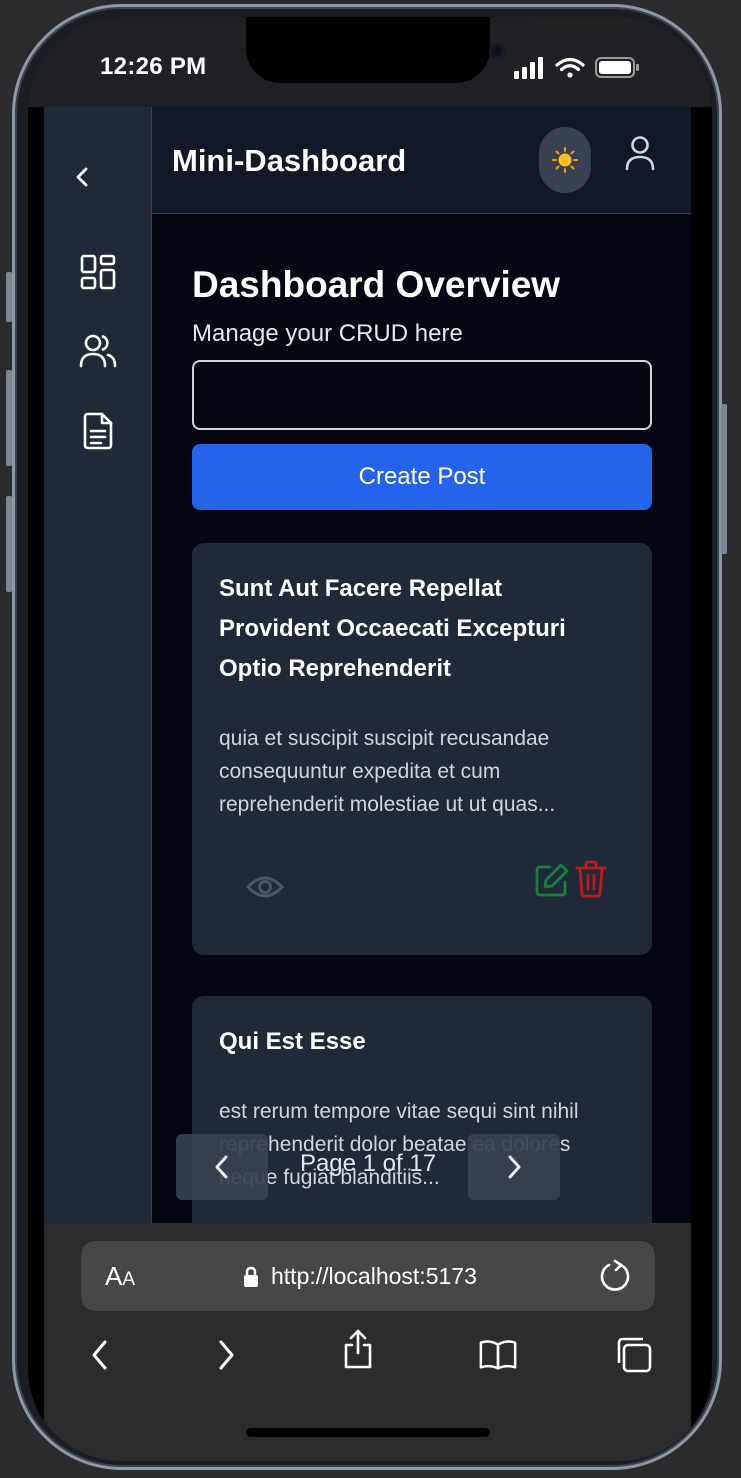 The width and height of the screenshot is (741, 1478). What do you see at coordinates (9, 544) in the screenshot?
I see `volume-down-button` at bounding box center [9, 544].